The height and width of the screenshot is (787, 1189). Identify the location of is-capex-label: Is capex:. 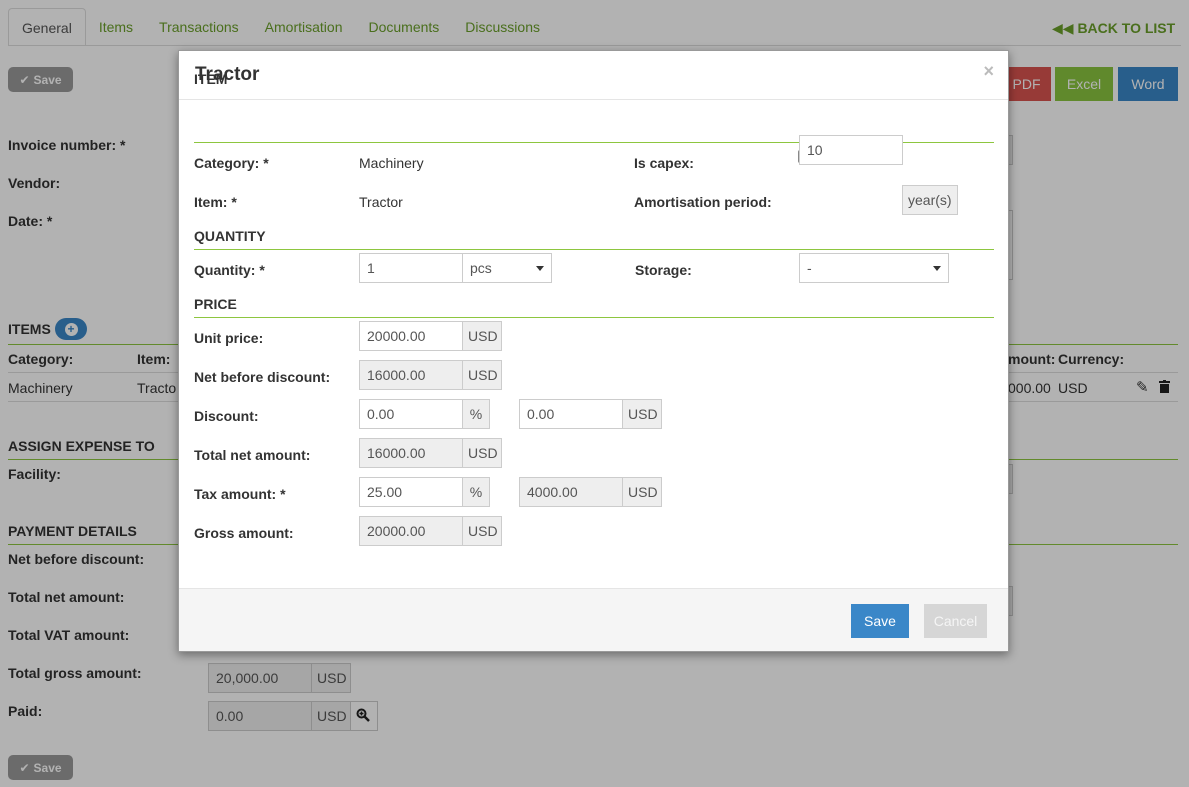
(664, 163).